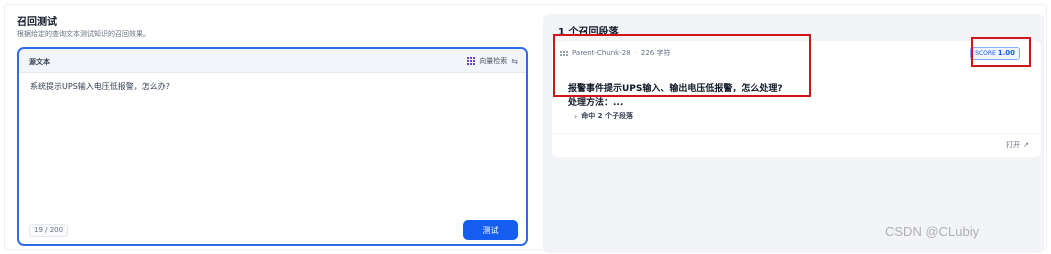 This screenshot has width=1051, height=254. I want to click on highlight-box-score, so click(1001, 52).